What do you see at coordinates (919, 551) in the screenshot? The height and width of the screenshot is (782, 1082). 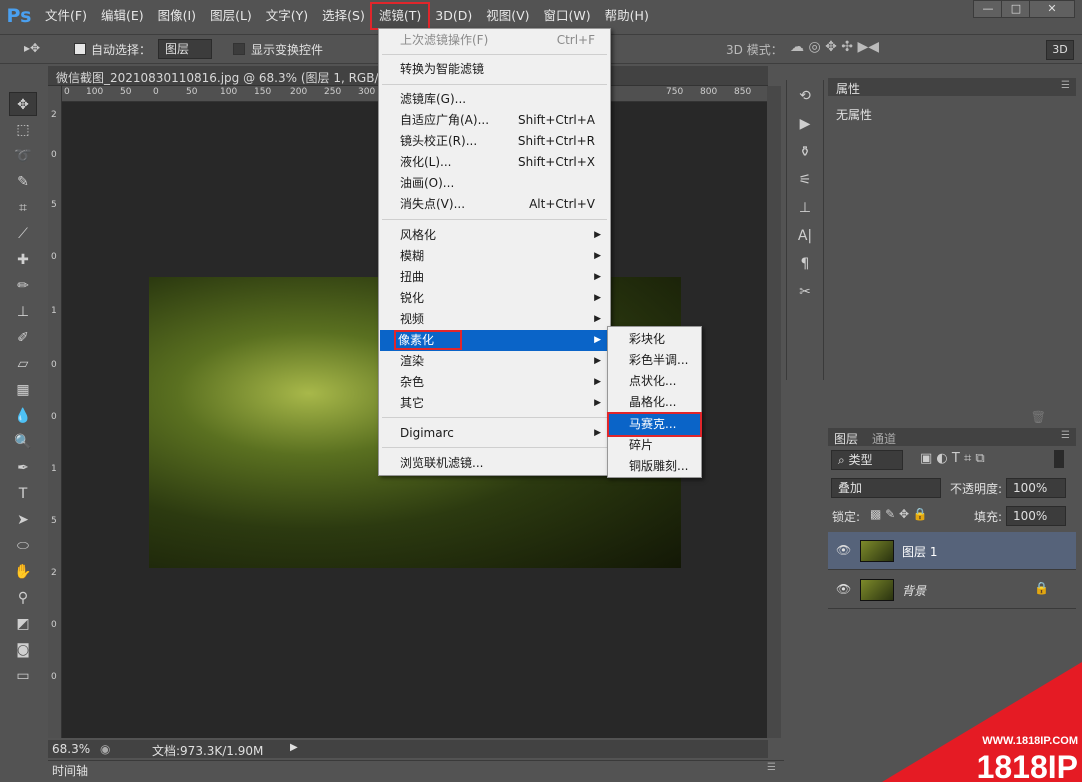 I see `layer-name: 图层 1` at bounding box center [919, 551].